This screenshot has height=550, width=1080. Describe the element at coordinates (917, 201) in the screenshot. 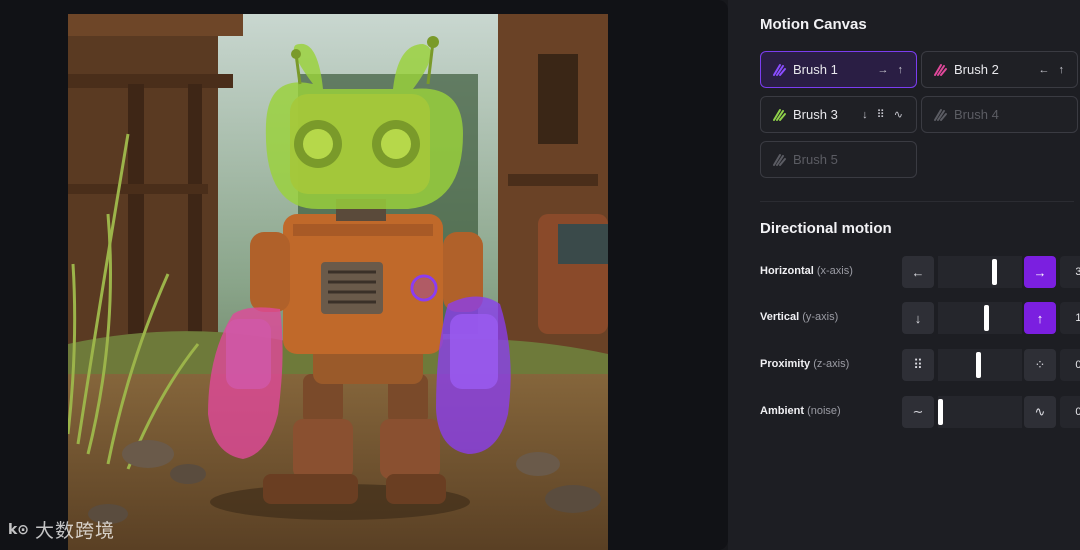

I see `divider` at that location.